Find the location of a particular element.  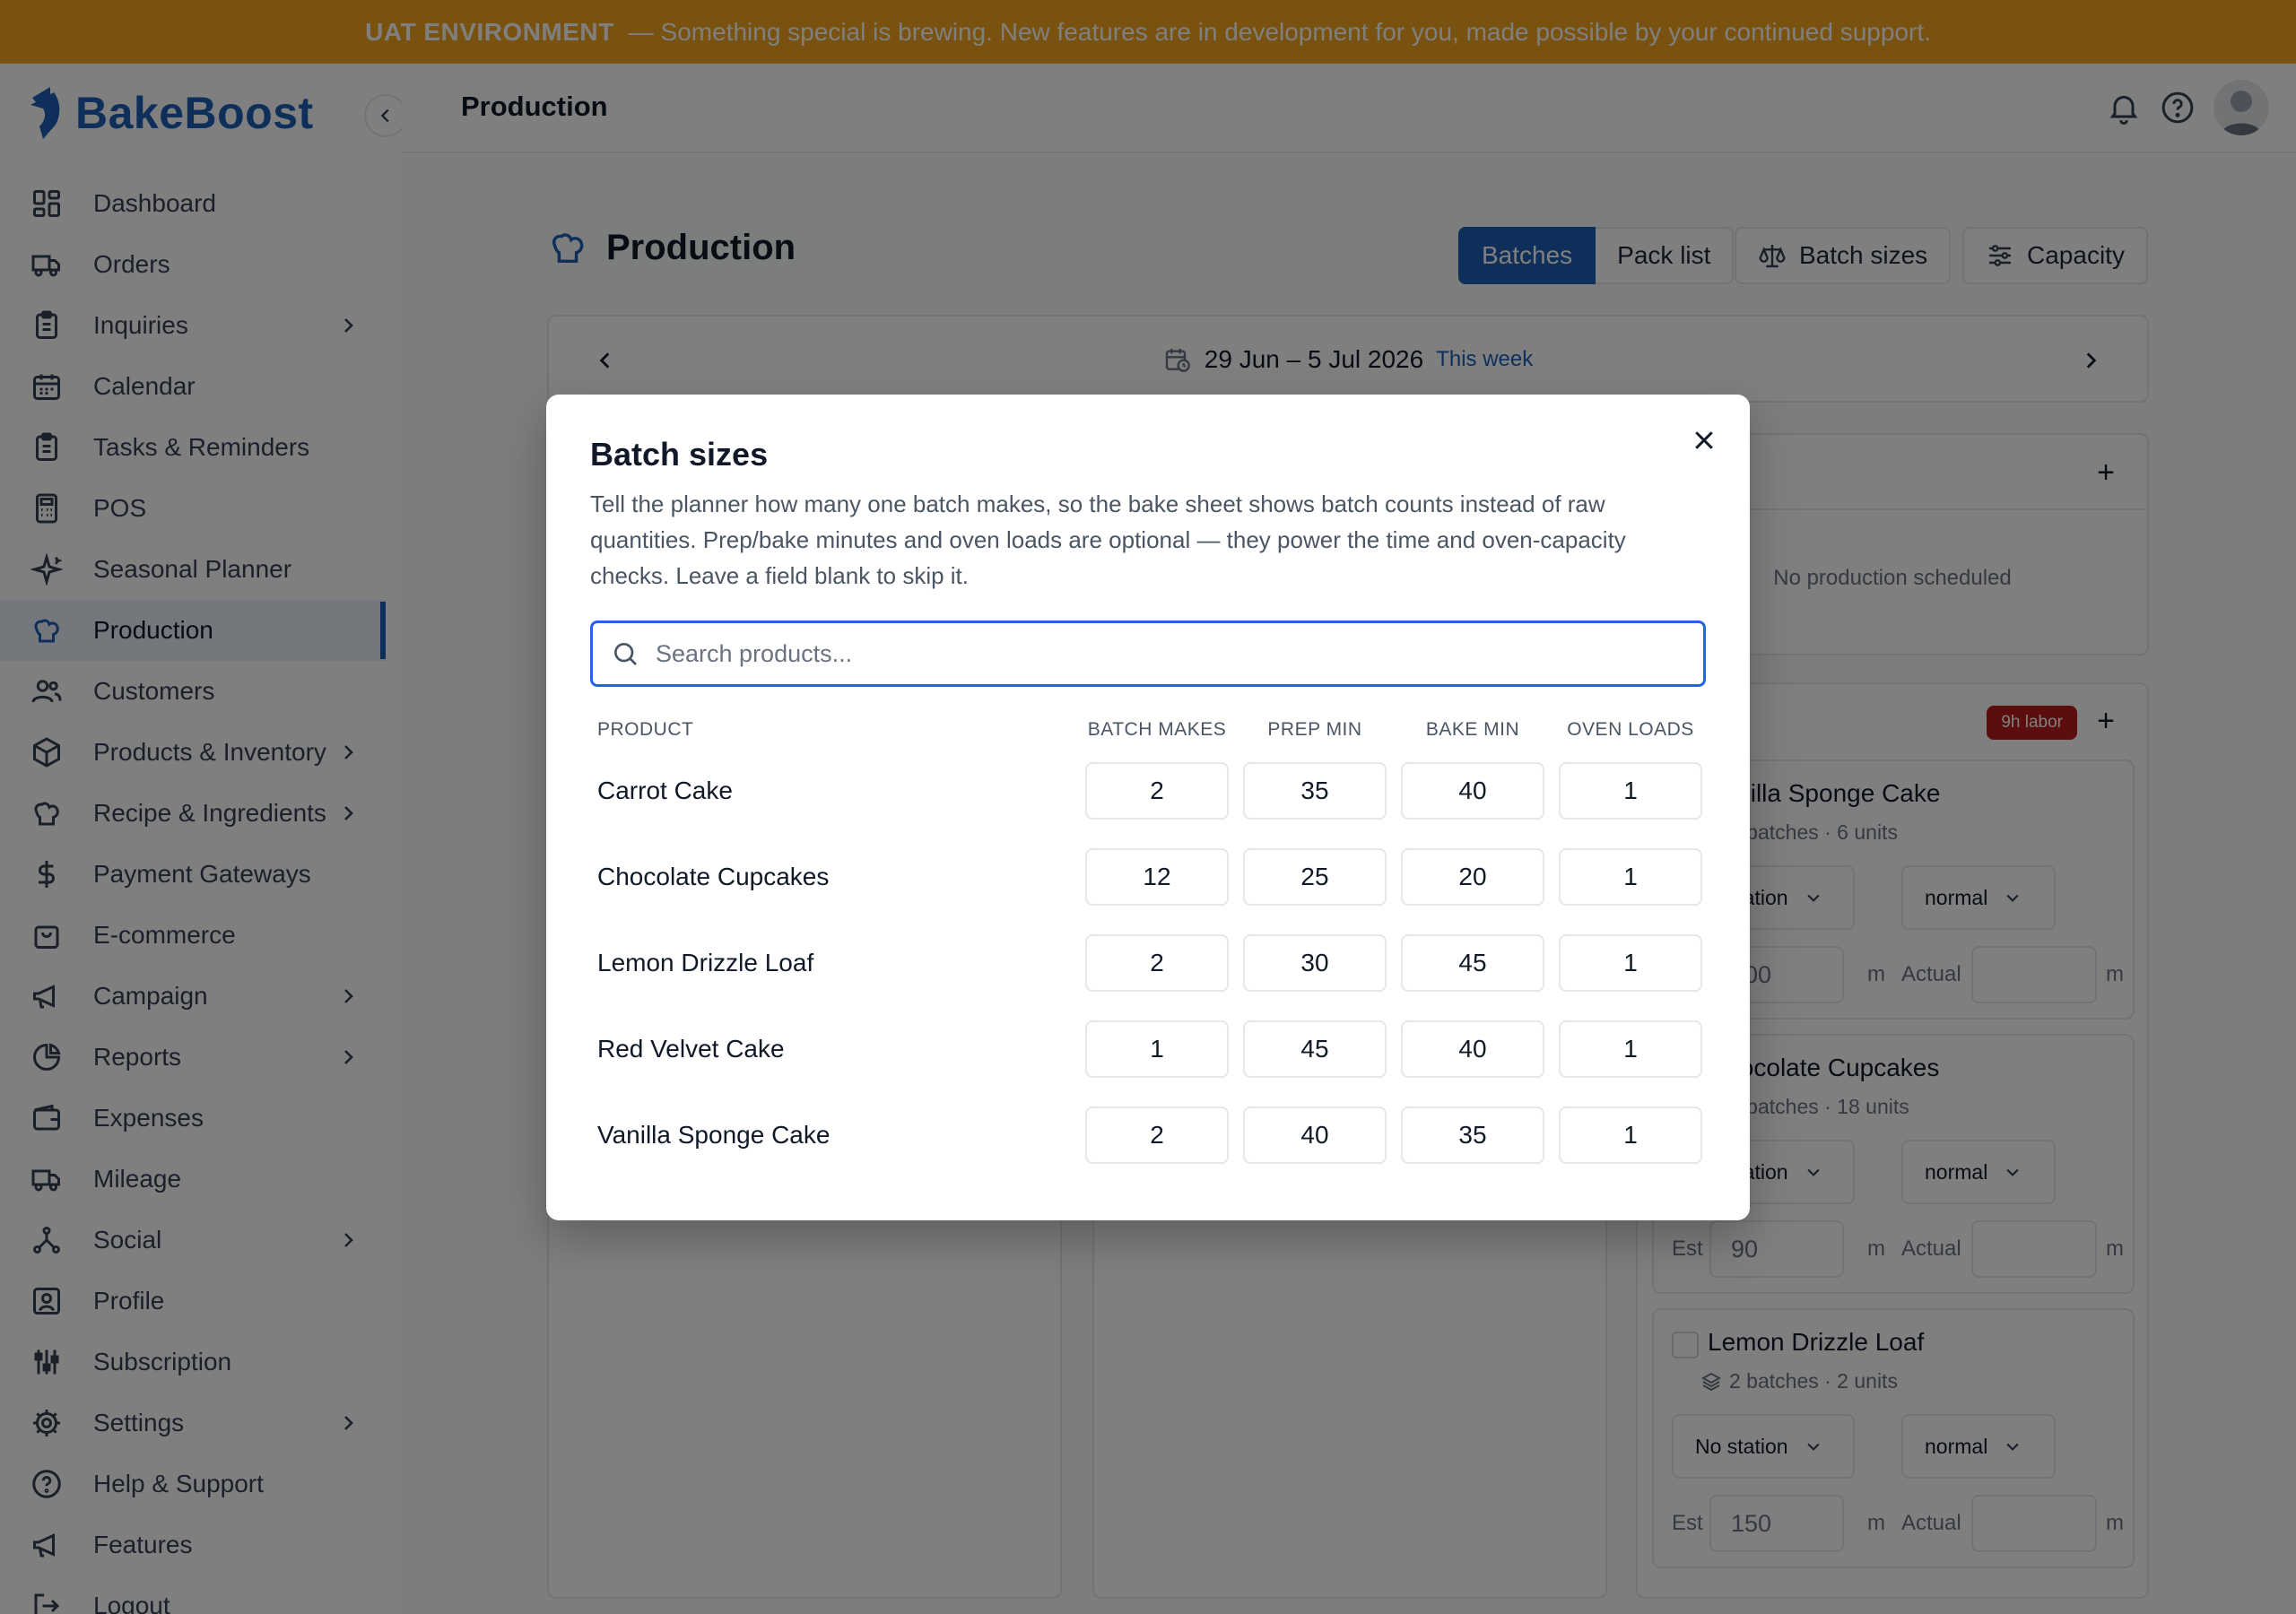

column-header: BATCH MAKES is located at coordinates (1157, 729).